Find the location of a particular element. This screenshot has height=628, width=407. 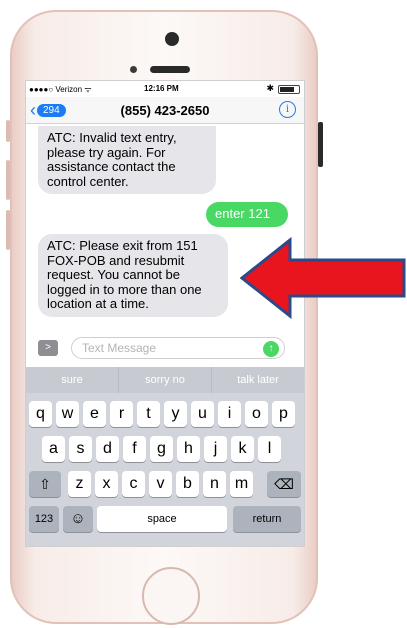

status-bar: ●●●●○ Verizon ᯤ 12:16 PM ✱ is located at coordinates (165, 89).